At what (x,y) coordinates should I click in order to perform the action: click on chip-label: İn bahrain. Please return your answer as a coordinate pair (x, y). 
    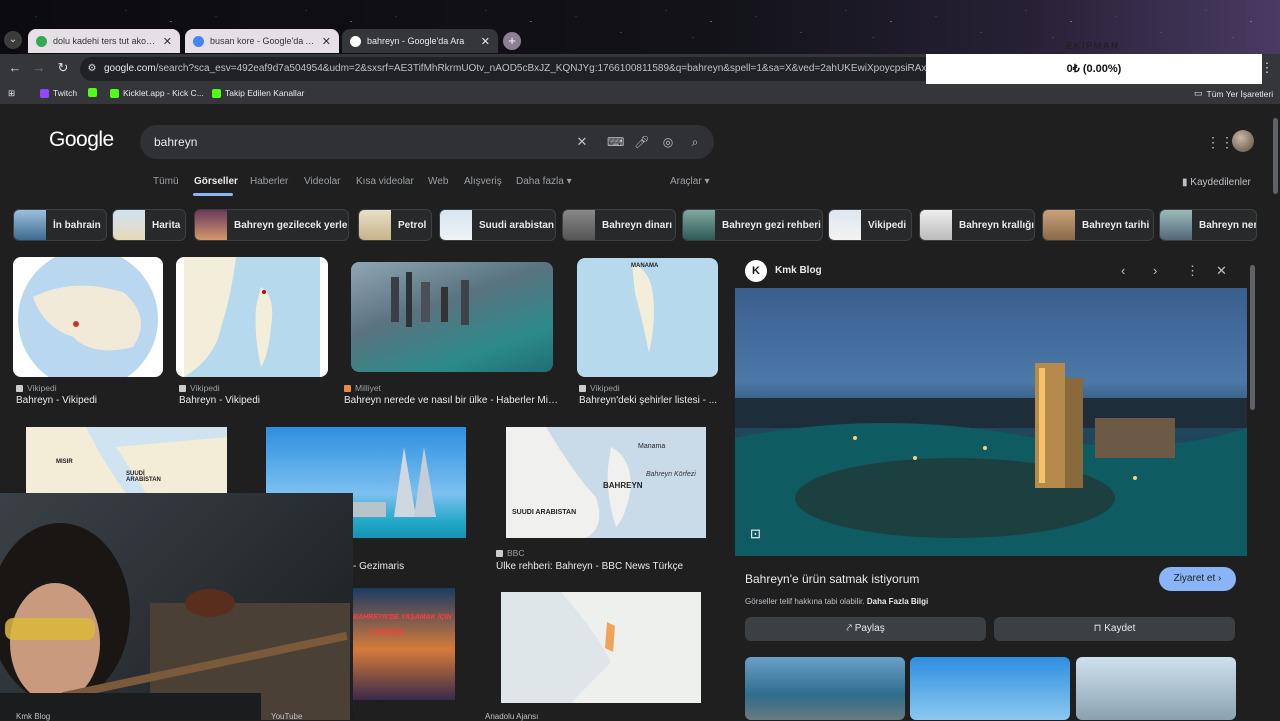
    Looking at the image, I should click on (77, 225).